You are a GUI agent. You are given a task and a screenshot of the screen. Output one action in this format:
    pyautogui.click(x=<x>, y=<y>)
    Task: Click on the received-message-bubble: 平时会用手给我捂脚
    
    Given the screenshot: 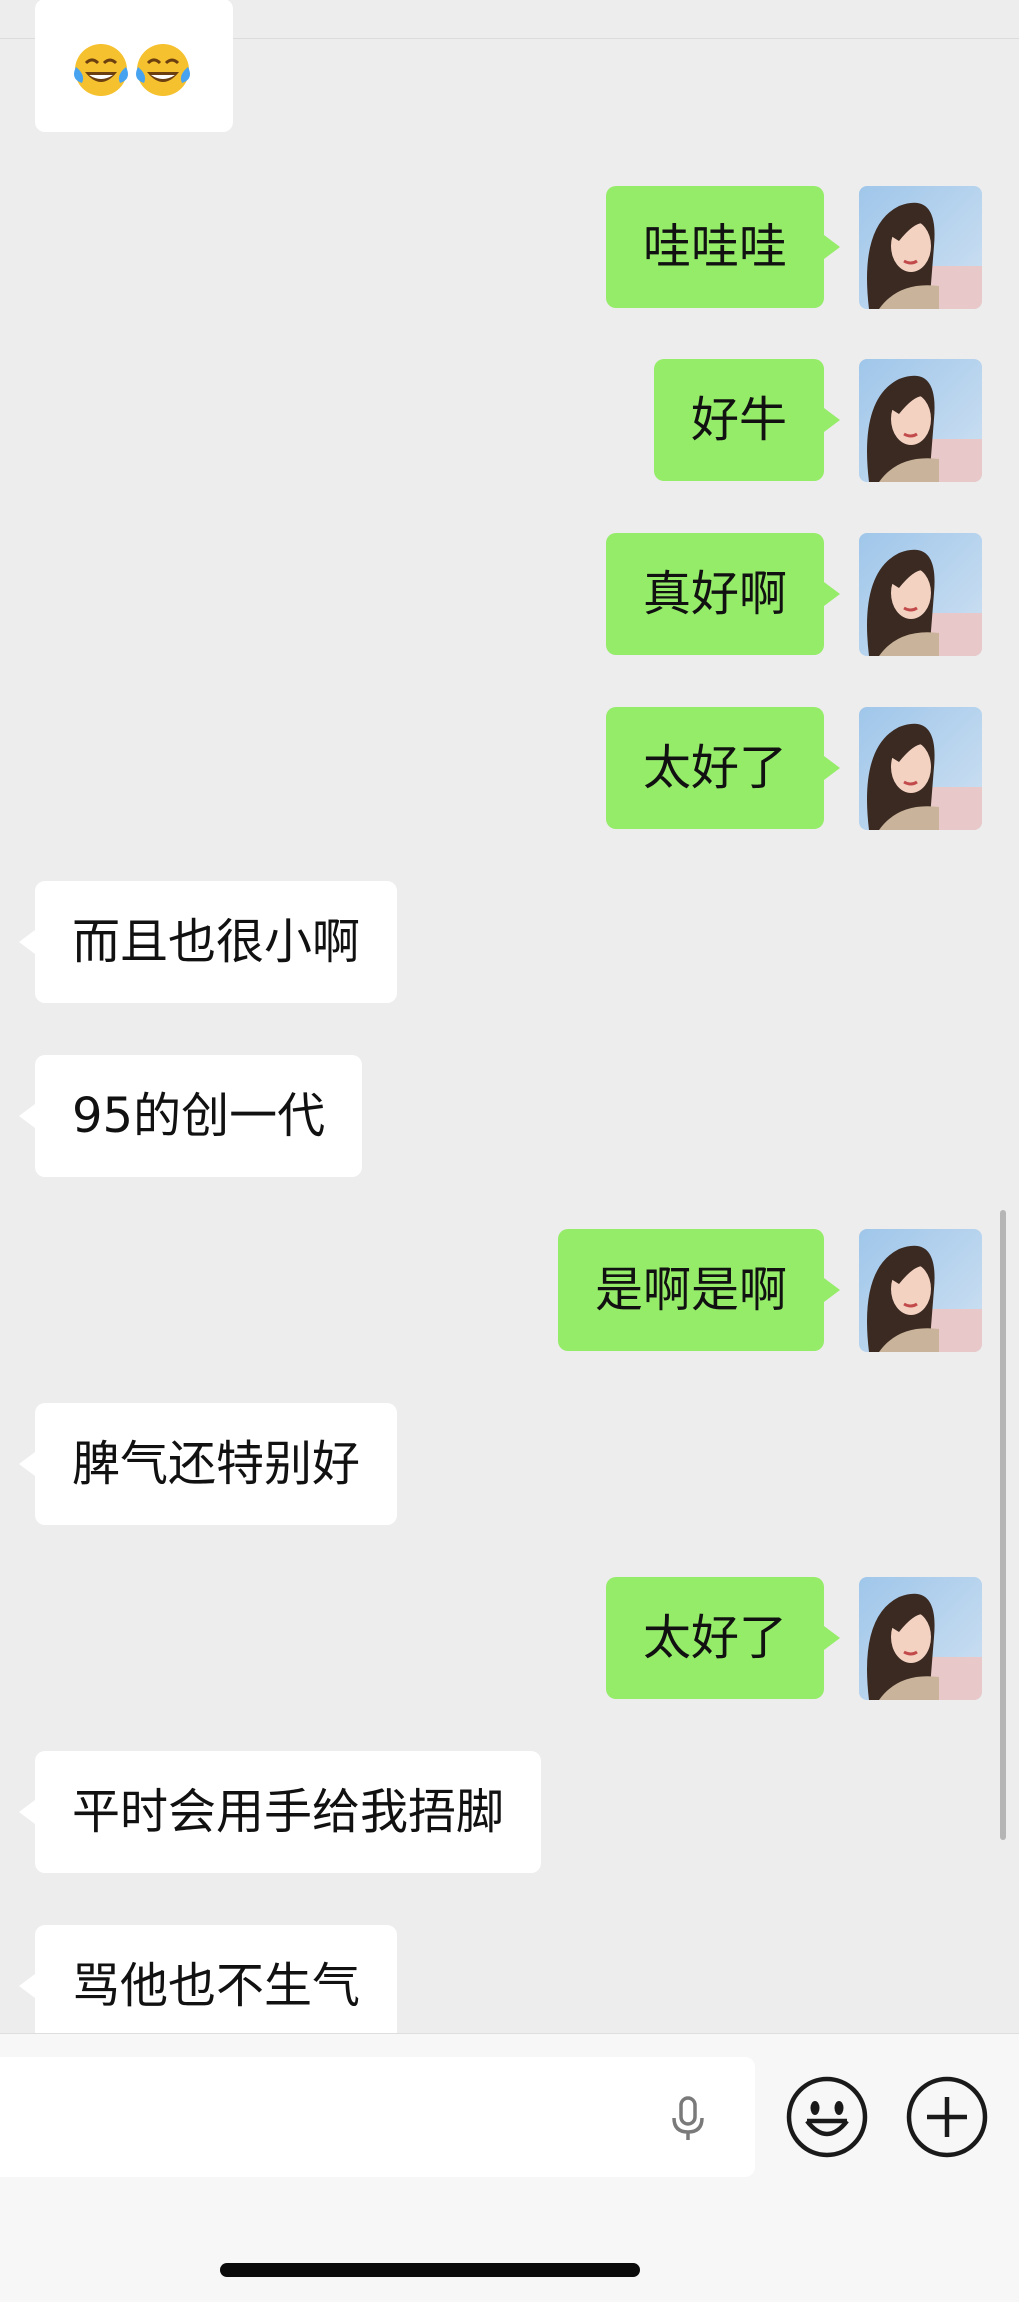 What is the action you would take?
    pyautogui.click(x=280, y=1812)
    